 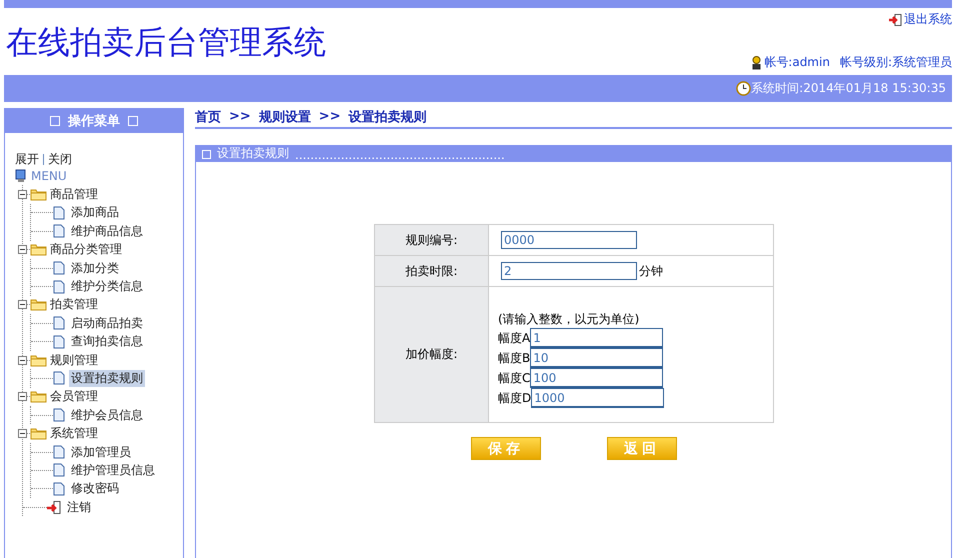 What do you see at coordinates (74, 360) in the screenshot?
I see `menu-group: 规则管理` at bounding box center [74, 360].